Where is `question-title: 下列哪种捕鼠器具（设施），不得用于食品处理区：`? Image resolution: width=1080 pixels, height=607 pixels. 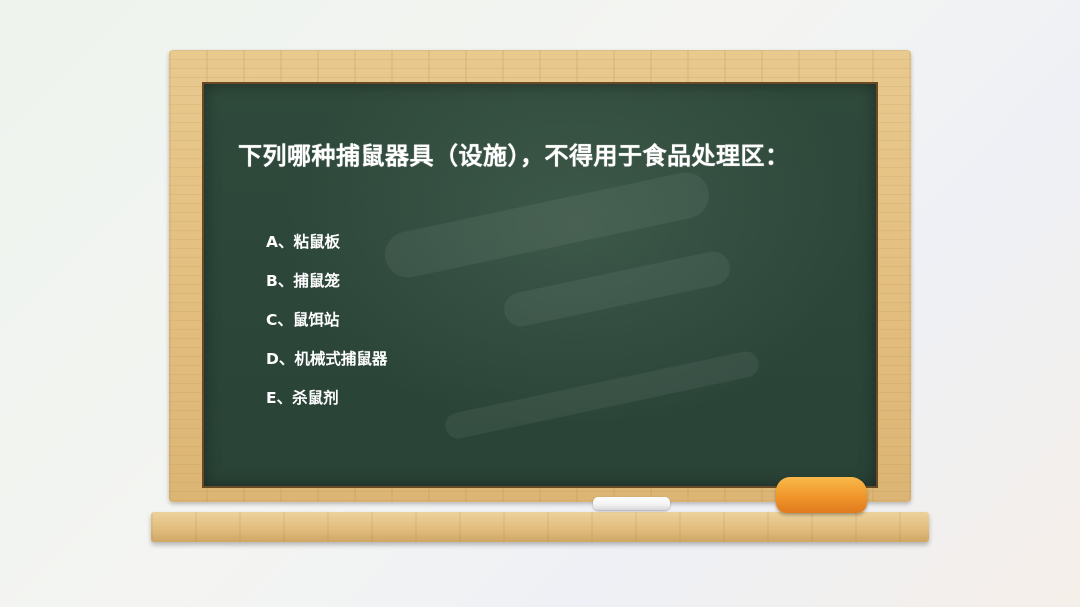 question-title: 下列哪种捕鼠器具（设施），不得用于食品处理区： is located at coordinates (514, 156).